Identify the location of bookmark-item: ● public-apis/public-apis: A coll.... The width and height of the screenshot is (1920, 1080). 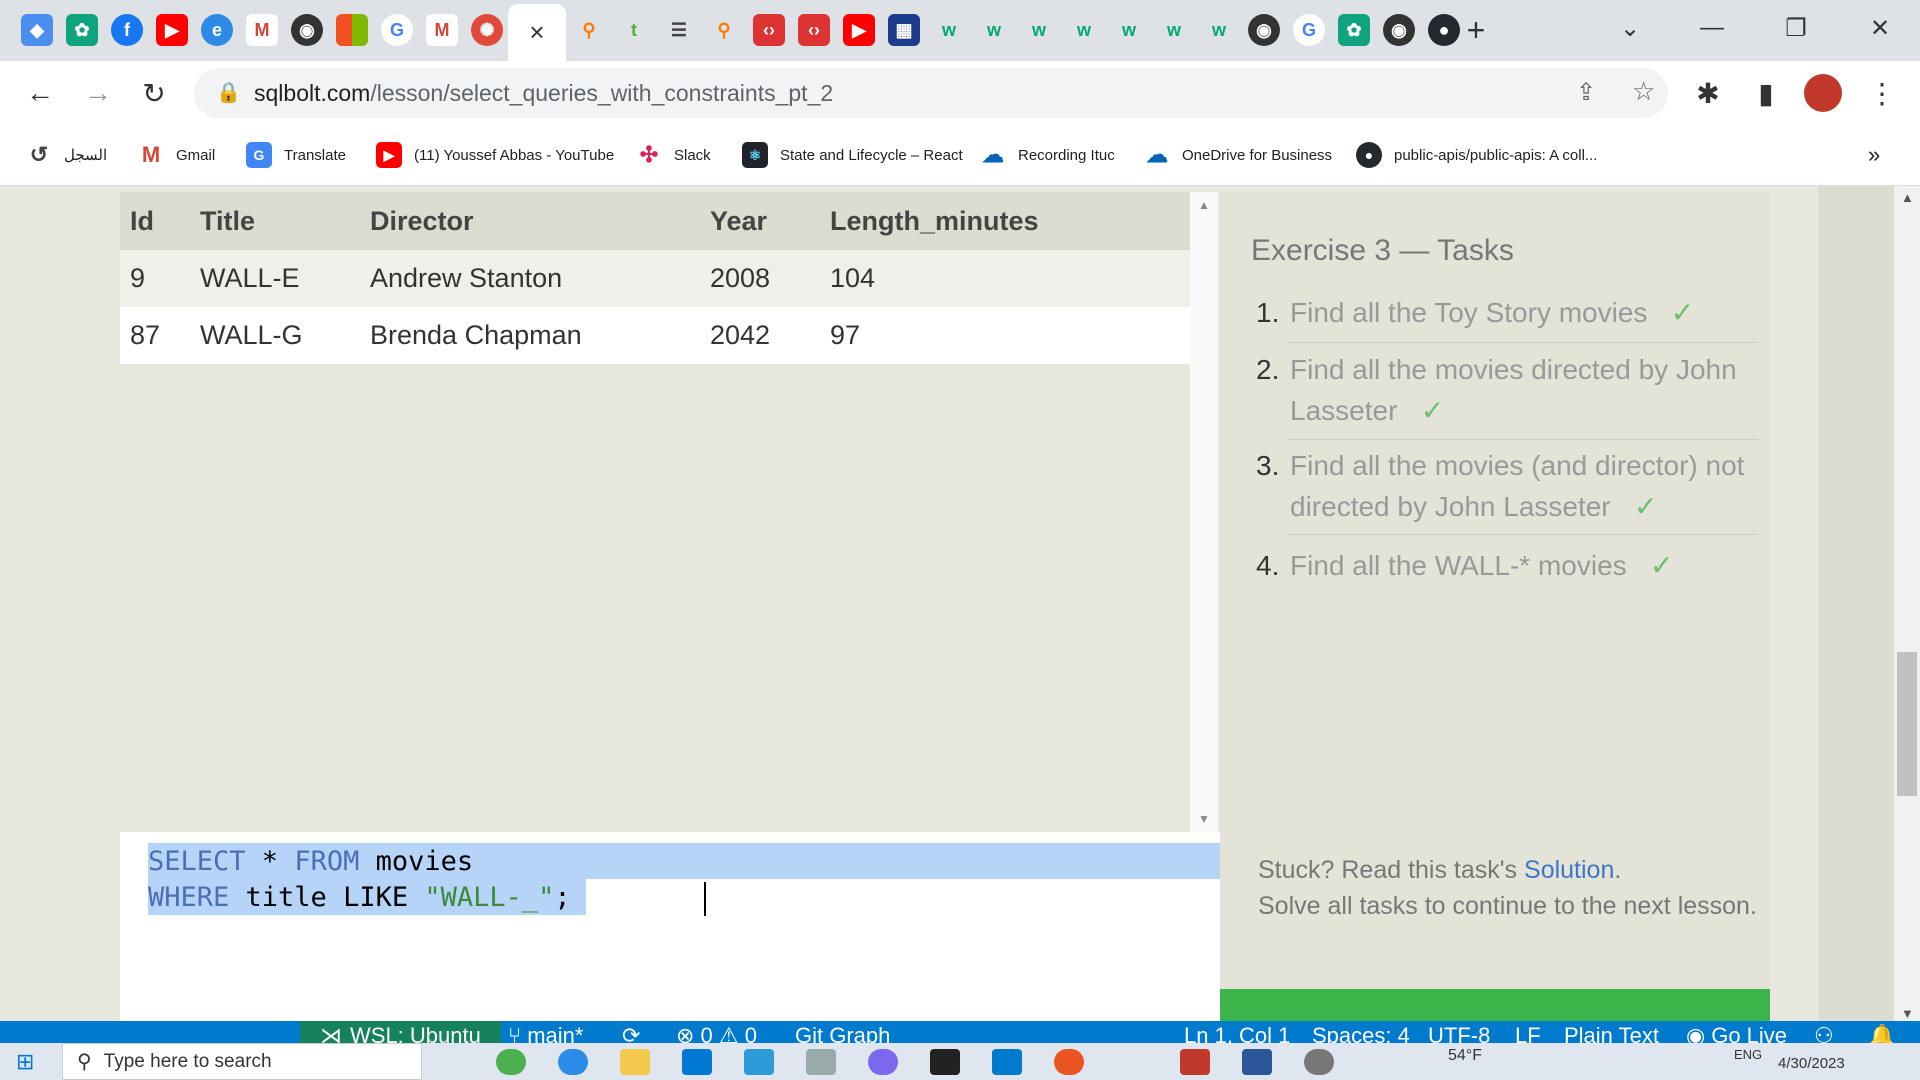
(1476, 155).